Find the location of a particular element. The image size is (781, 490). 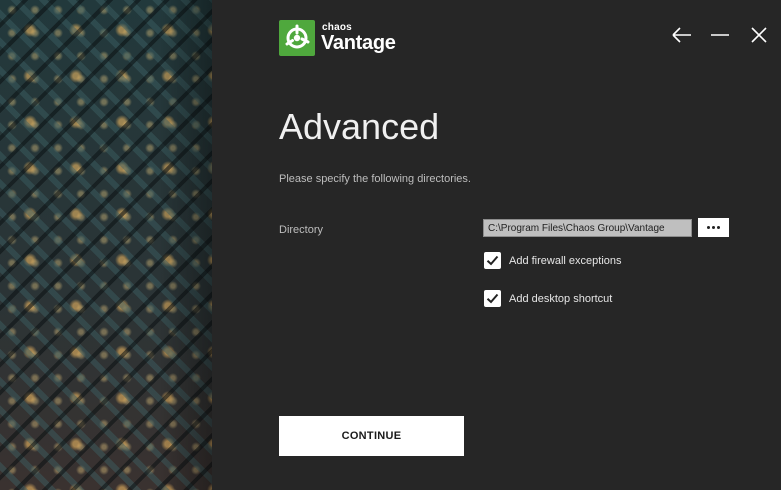

close-button is located at coordinates (759, 35).